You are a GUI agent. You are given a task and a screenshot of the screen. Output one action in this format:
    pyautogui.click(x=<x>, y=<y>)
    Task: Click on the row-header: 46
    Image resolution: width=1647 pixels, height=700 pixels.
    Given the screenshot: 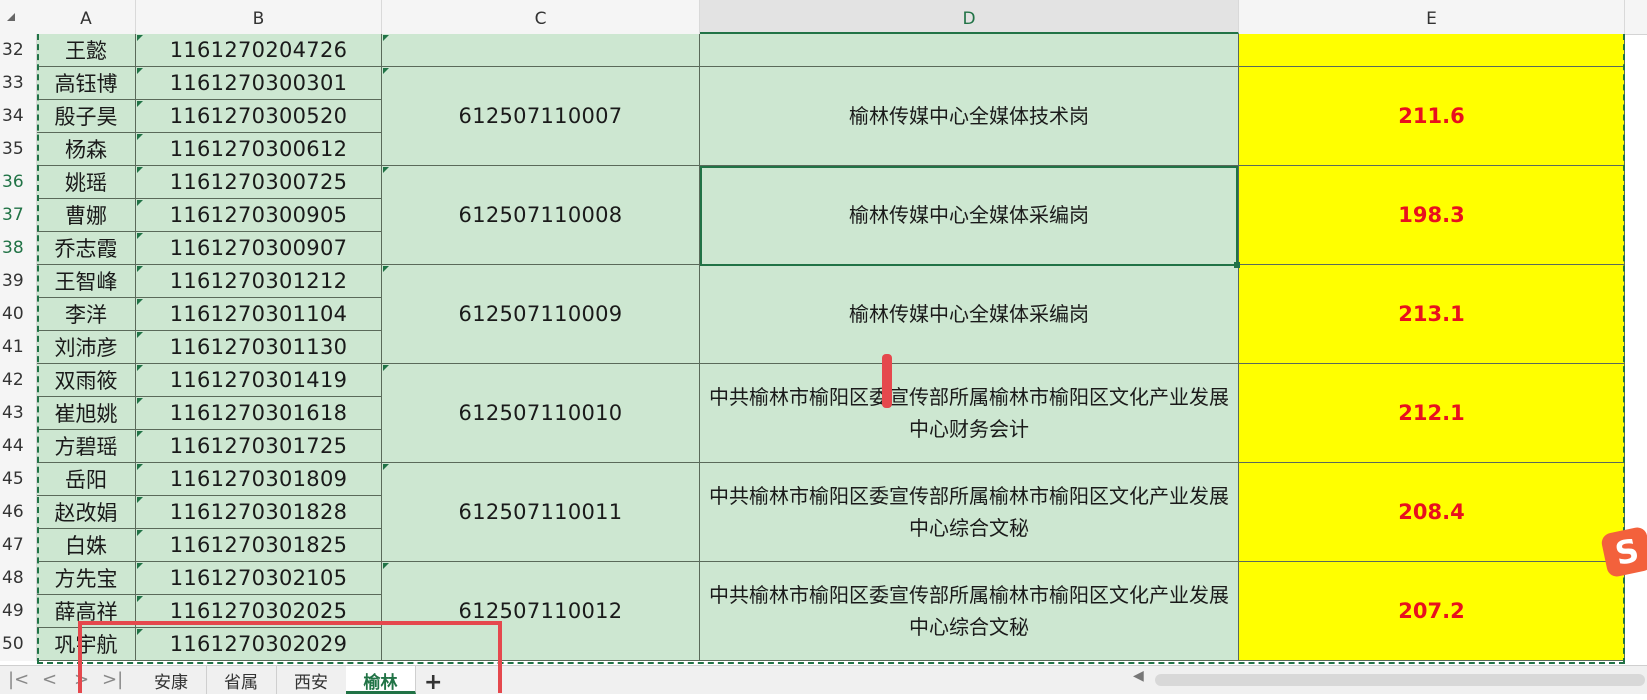 What is the action you would take?
    pyautogui.click(x=18, y=512)
    